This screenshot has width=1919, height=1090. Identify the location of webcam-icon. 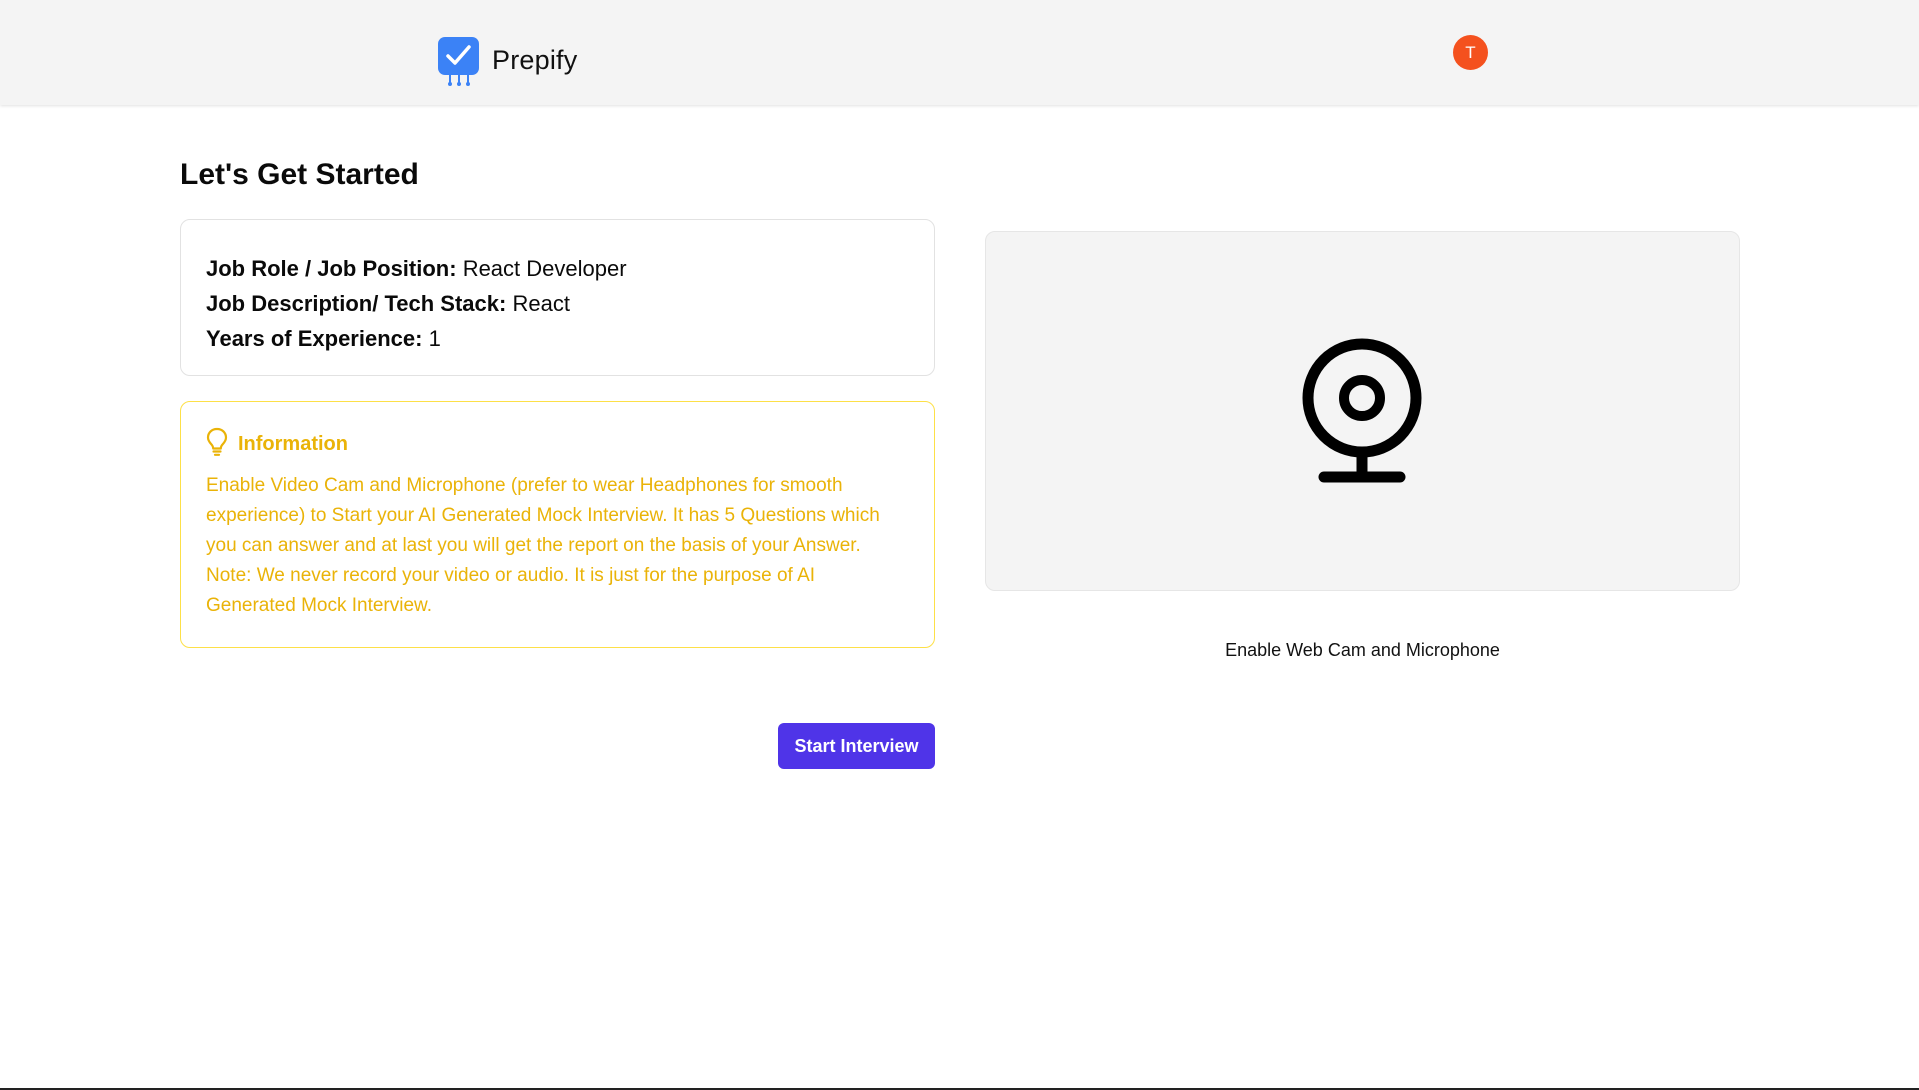
(1362, 410).